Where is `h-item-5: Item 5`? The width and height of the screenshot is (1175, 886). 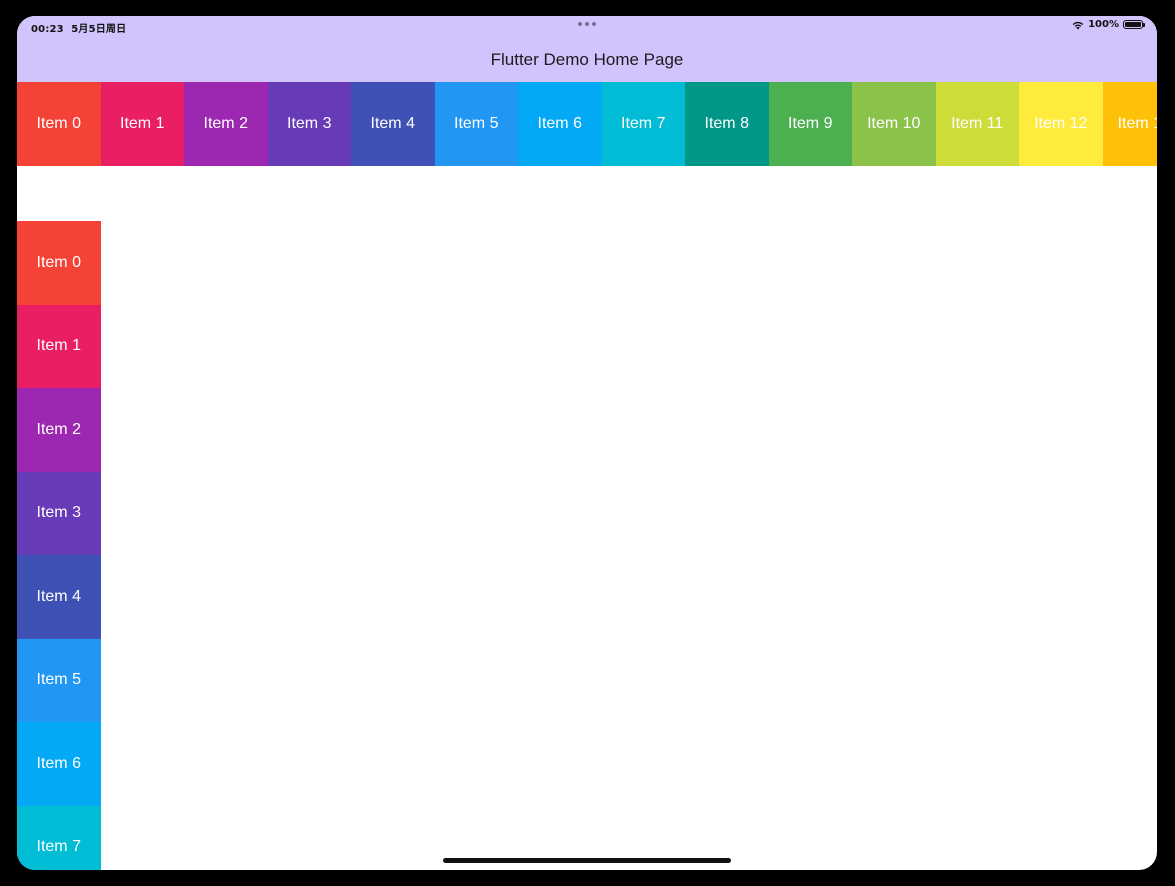 h-item-5: Item 5 is located at coordinates (476, 124).